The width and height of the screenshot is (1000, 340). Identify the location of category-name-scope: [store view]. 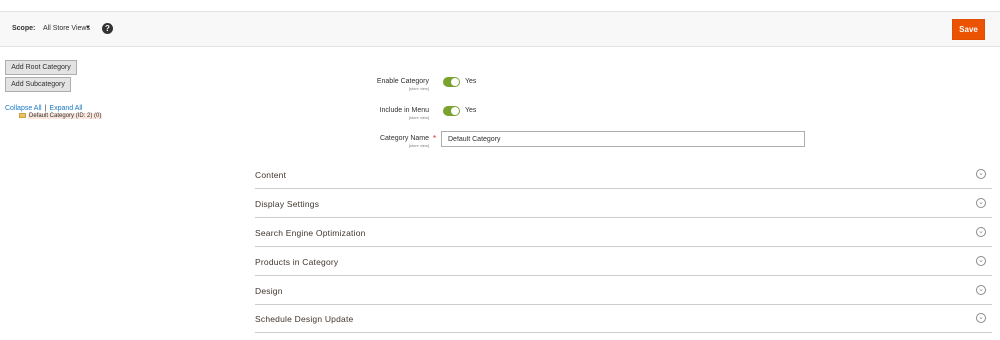
(418, 145).